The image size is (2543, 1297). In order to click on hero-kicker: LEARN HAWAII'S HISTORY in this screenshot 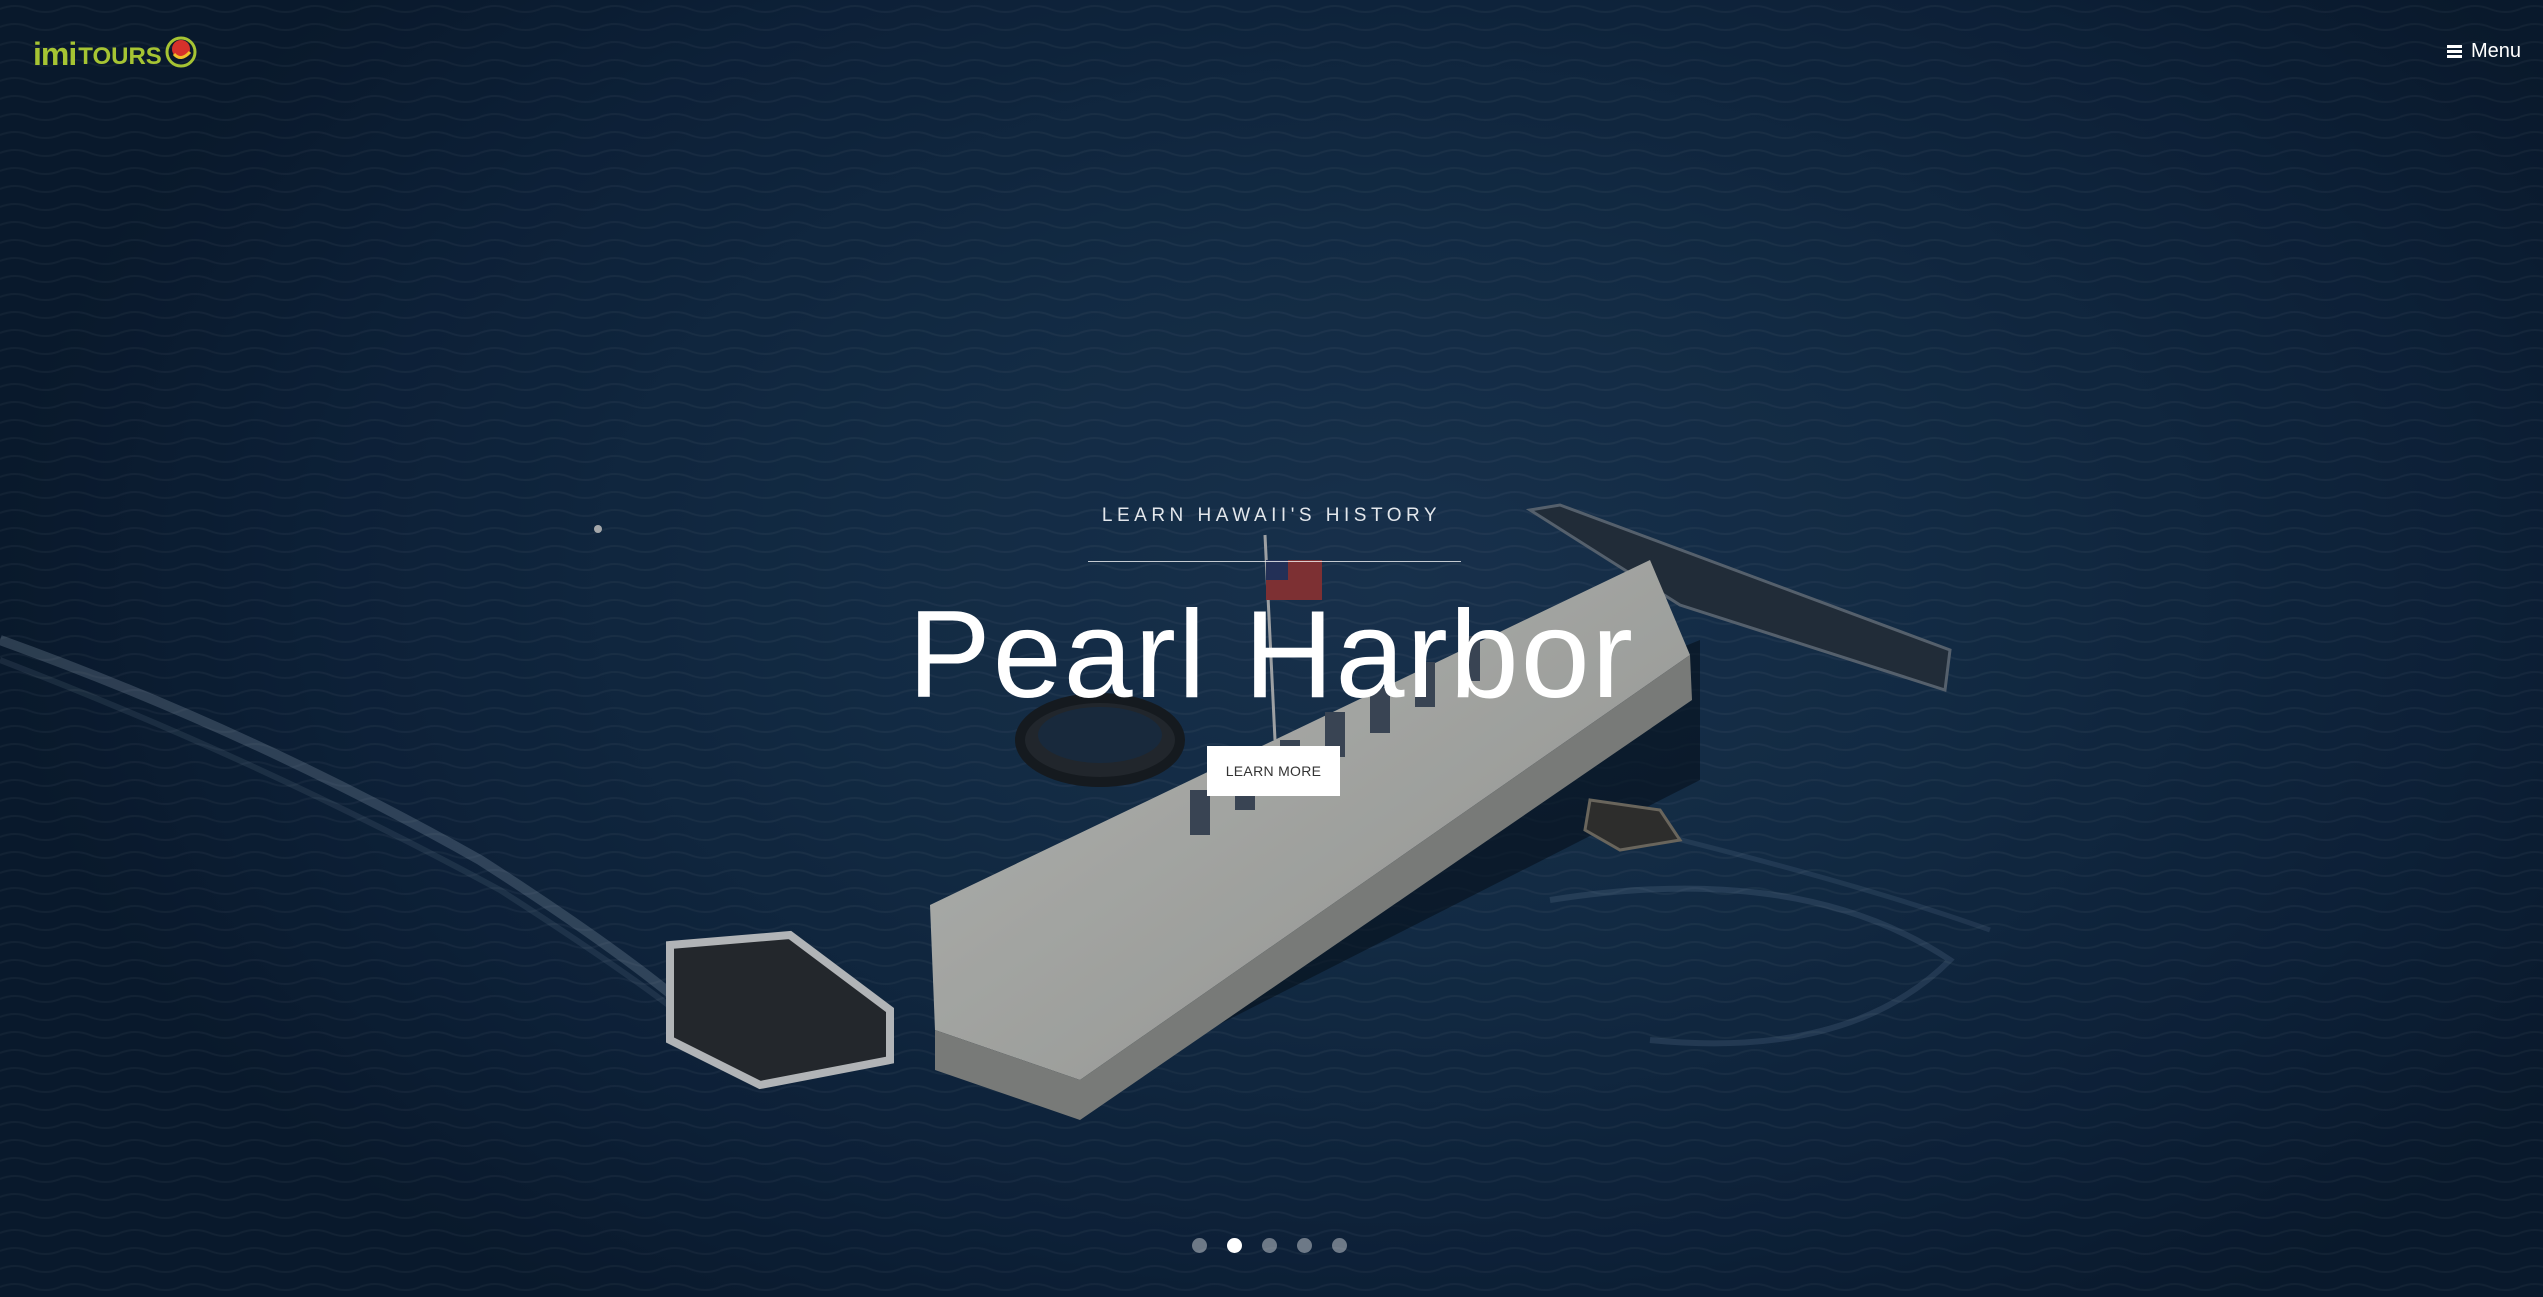, I will do `click(1271, 515)`.